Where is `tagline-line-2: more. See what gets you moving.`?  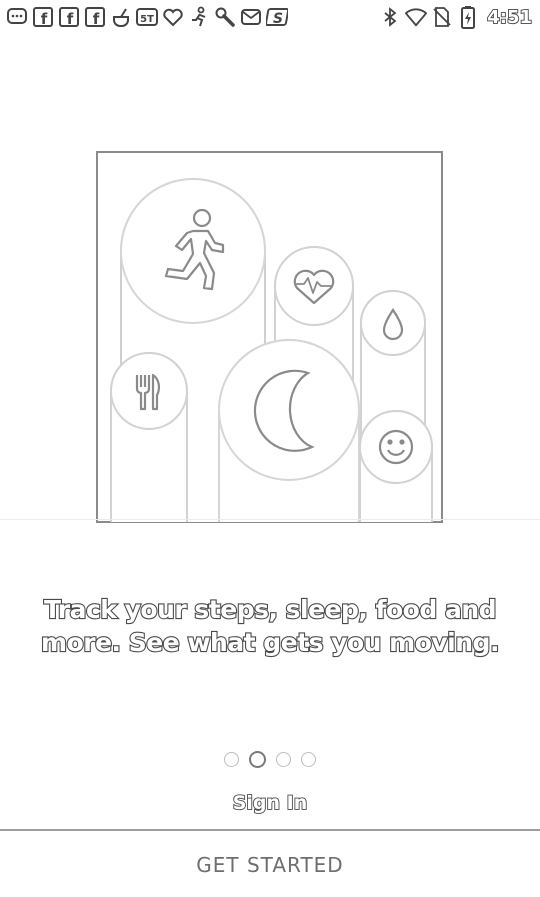 tagline-line-2: more. See what gets you moving. is located at coordinates (270, 642).